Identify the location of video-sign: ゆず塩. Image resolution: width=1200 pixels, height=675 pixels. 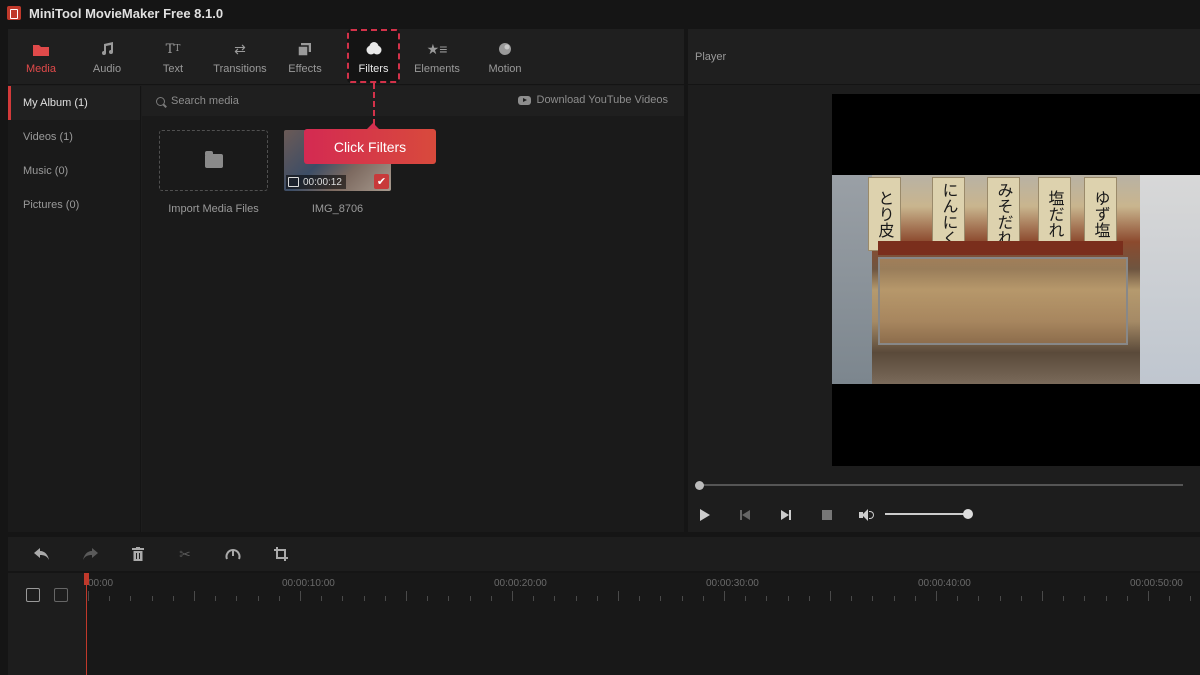
(1100, 214).